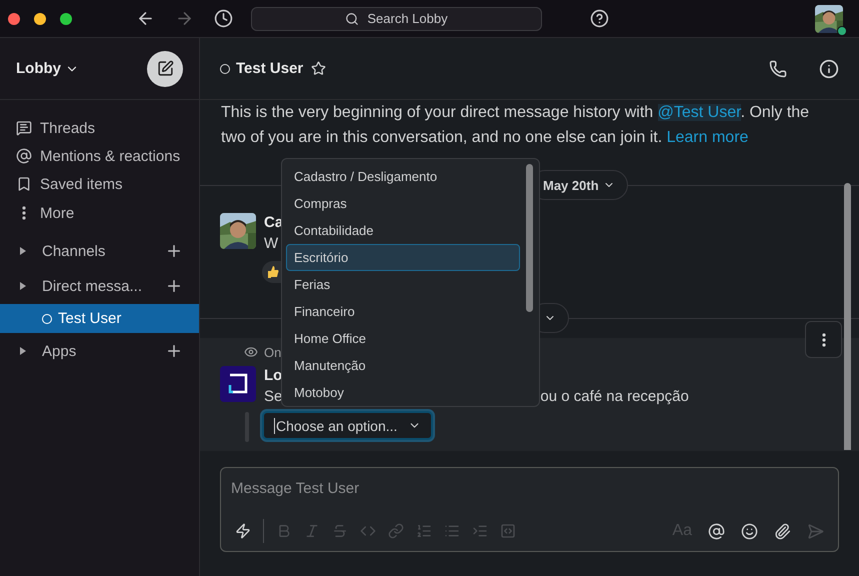 Image resolution: width=859 pixels, height=576 pixels. What do you see at coordinates (515, 125) in the screenshot?
I see `intro-text: This is the very beginning of your direct message history with @Test User. Only the two of you are in this conversation, and no one else can join it. Learn more` at bounding box center [515, 125].